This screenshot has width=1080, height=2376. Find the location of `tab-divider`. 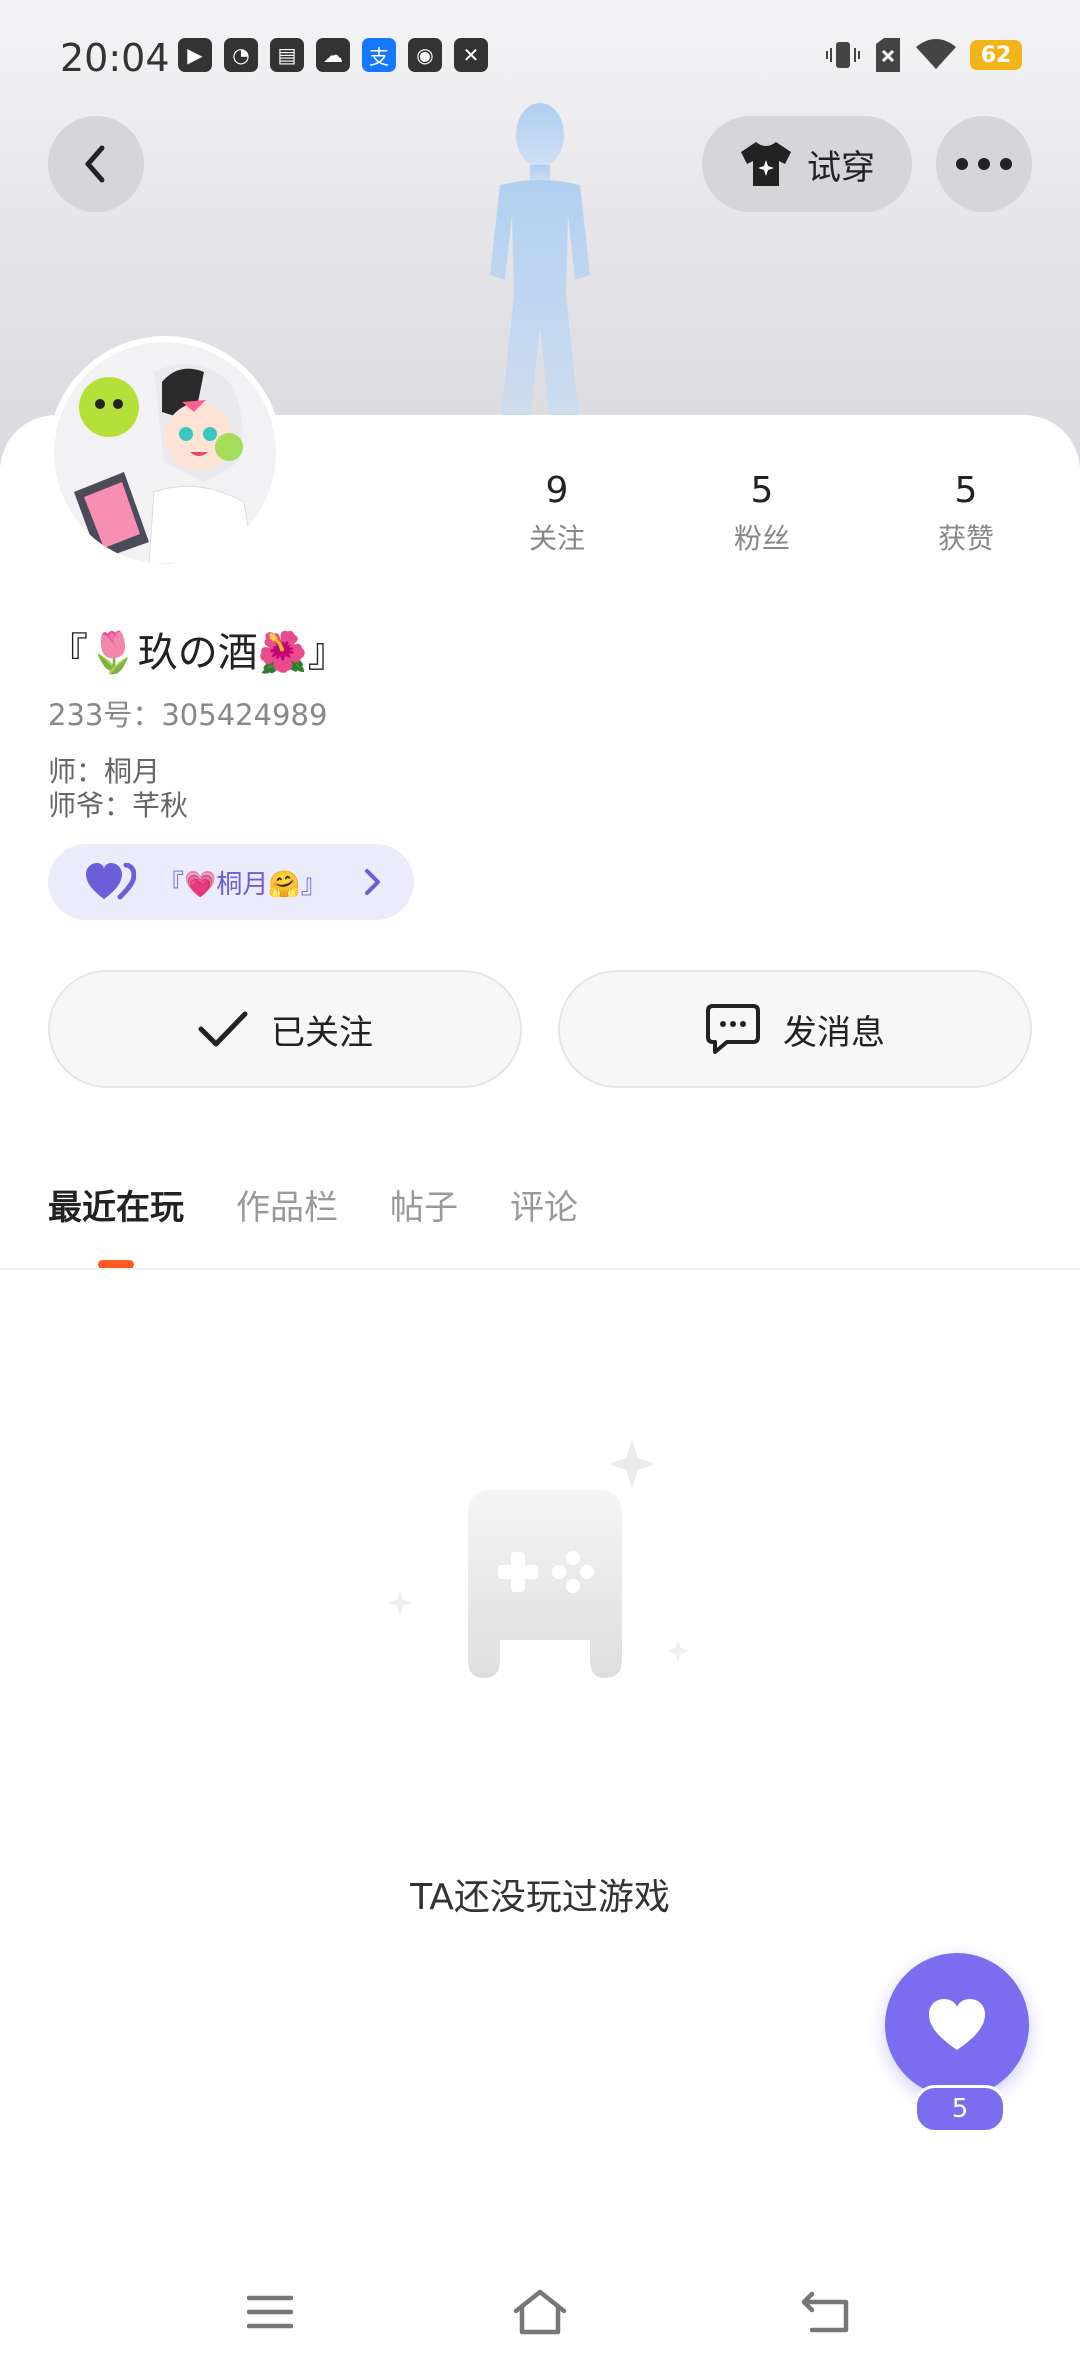

tab-divider is located at coordinates (540, 1269).